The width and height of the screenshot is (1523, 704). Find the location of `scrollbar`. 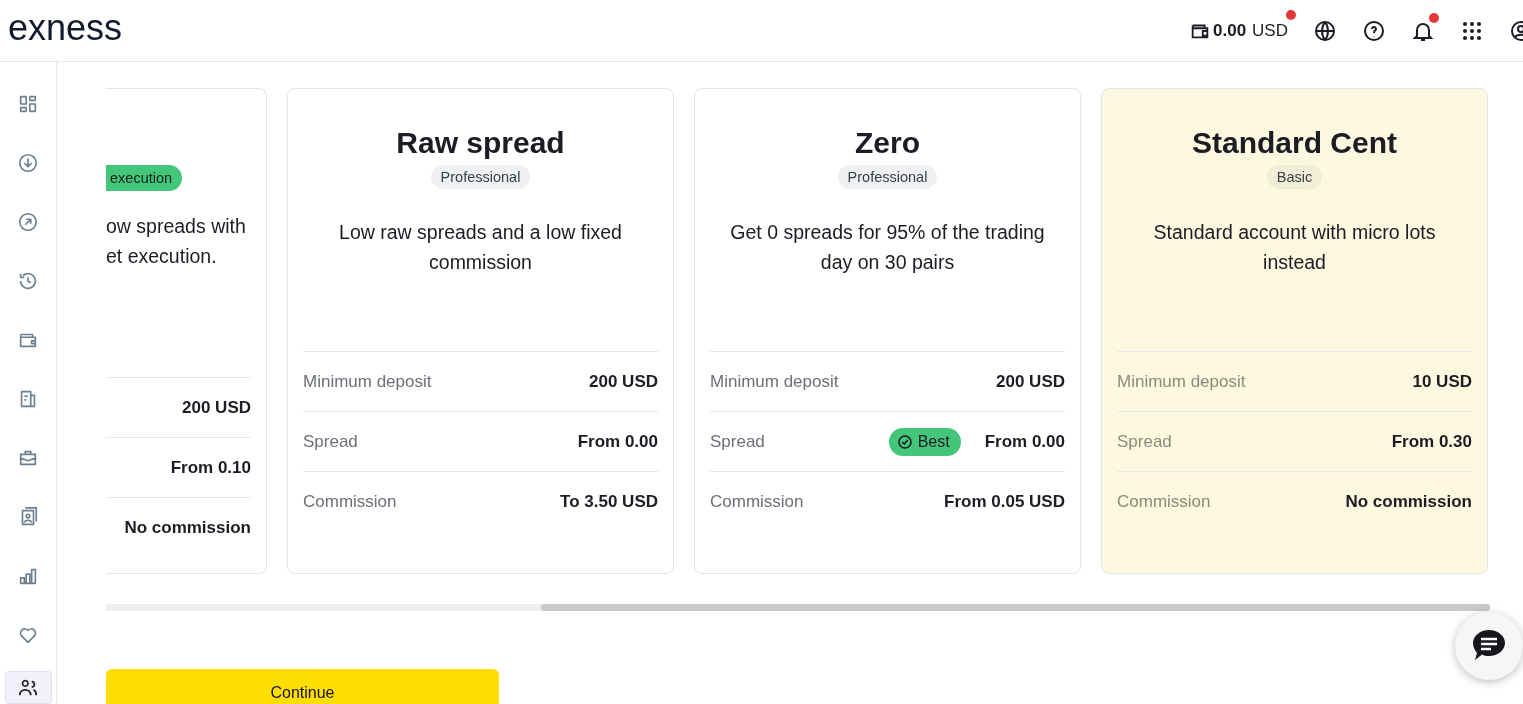

scrollbar is located at coordinates (798, 607).